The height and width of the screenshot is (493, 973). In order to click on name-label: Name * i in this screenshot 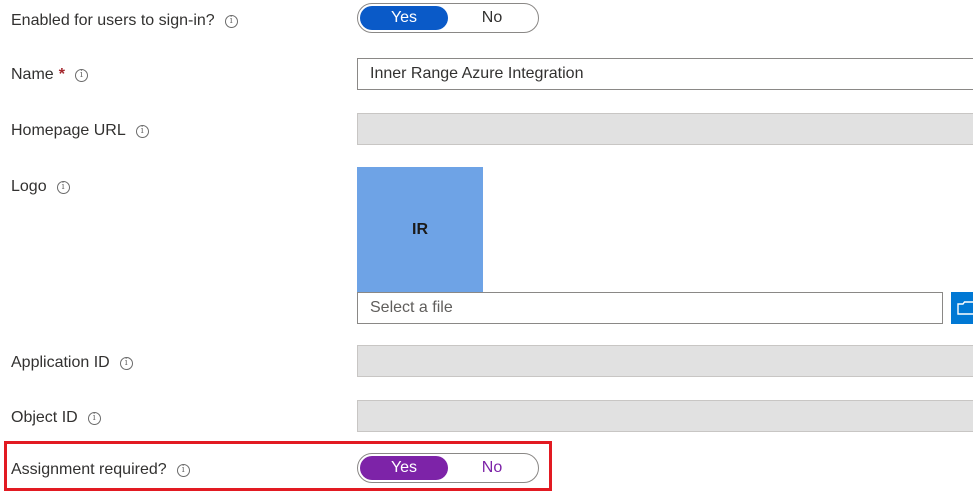, I will do `click(49, 75)`.